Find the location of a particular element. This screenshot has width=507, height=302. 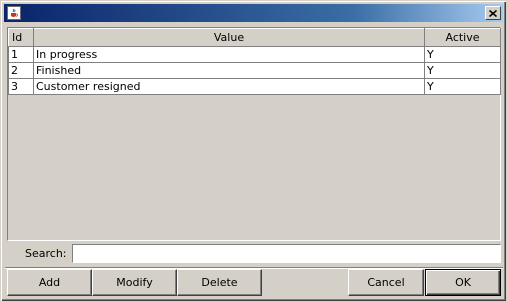

title-bar is located at coordinates (253, 13).